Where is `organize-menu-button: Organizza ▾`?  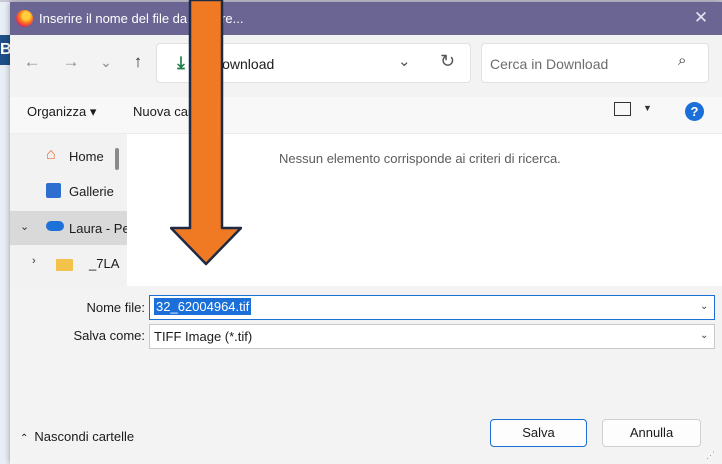
organize-menu-button: Organizza ▾ is located at coordinates (61, 112).